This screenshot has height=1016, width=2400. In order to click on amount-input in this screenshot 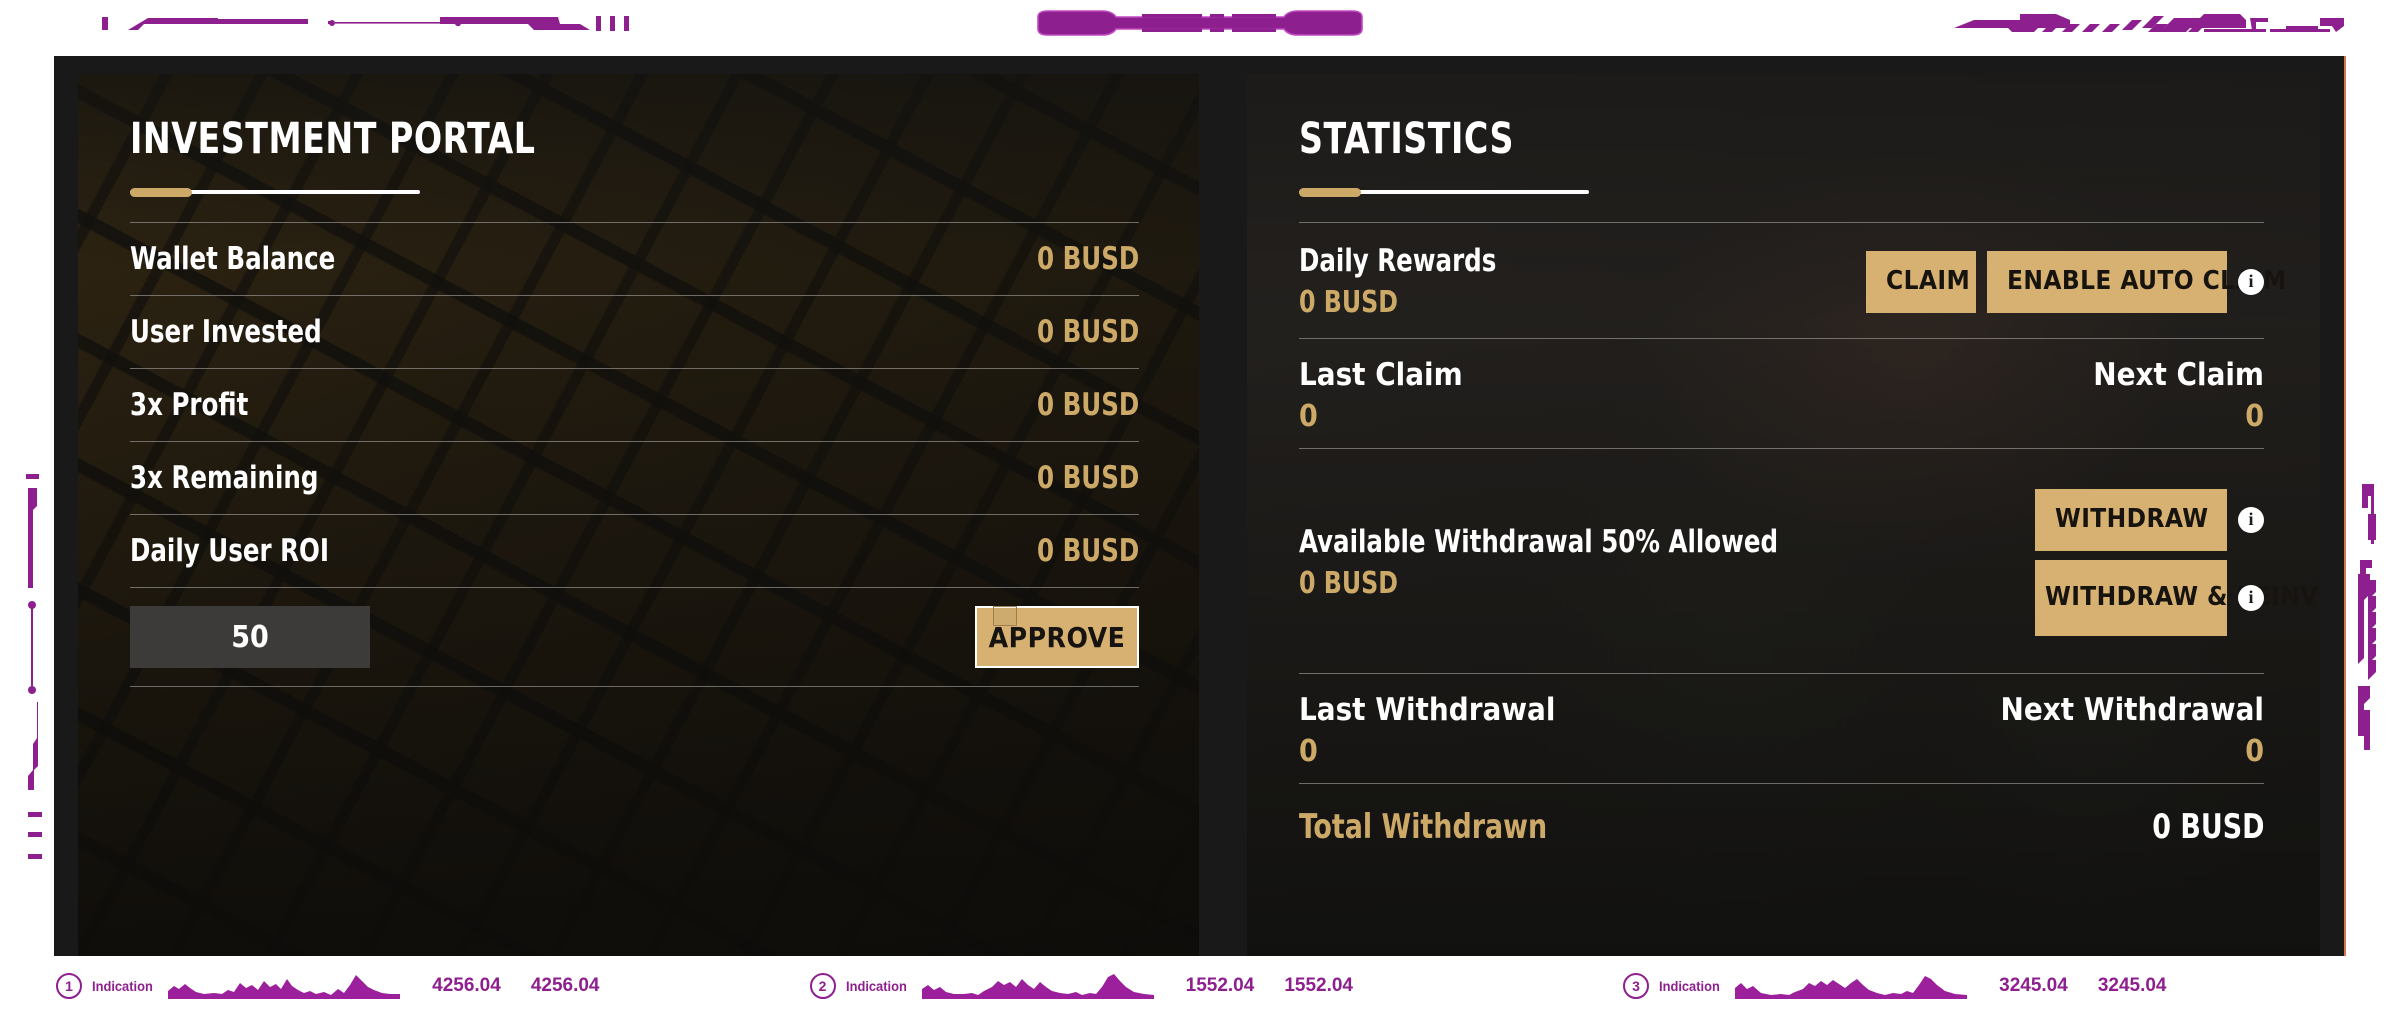, I will do `click(250, 637)`.